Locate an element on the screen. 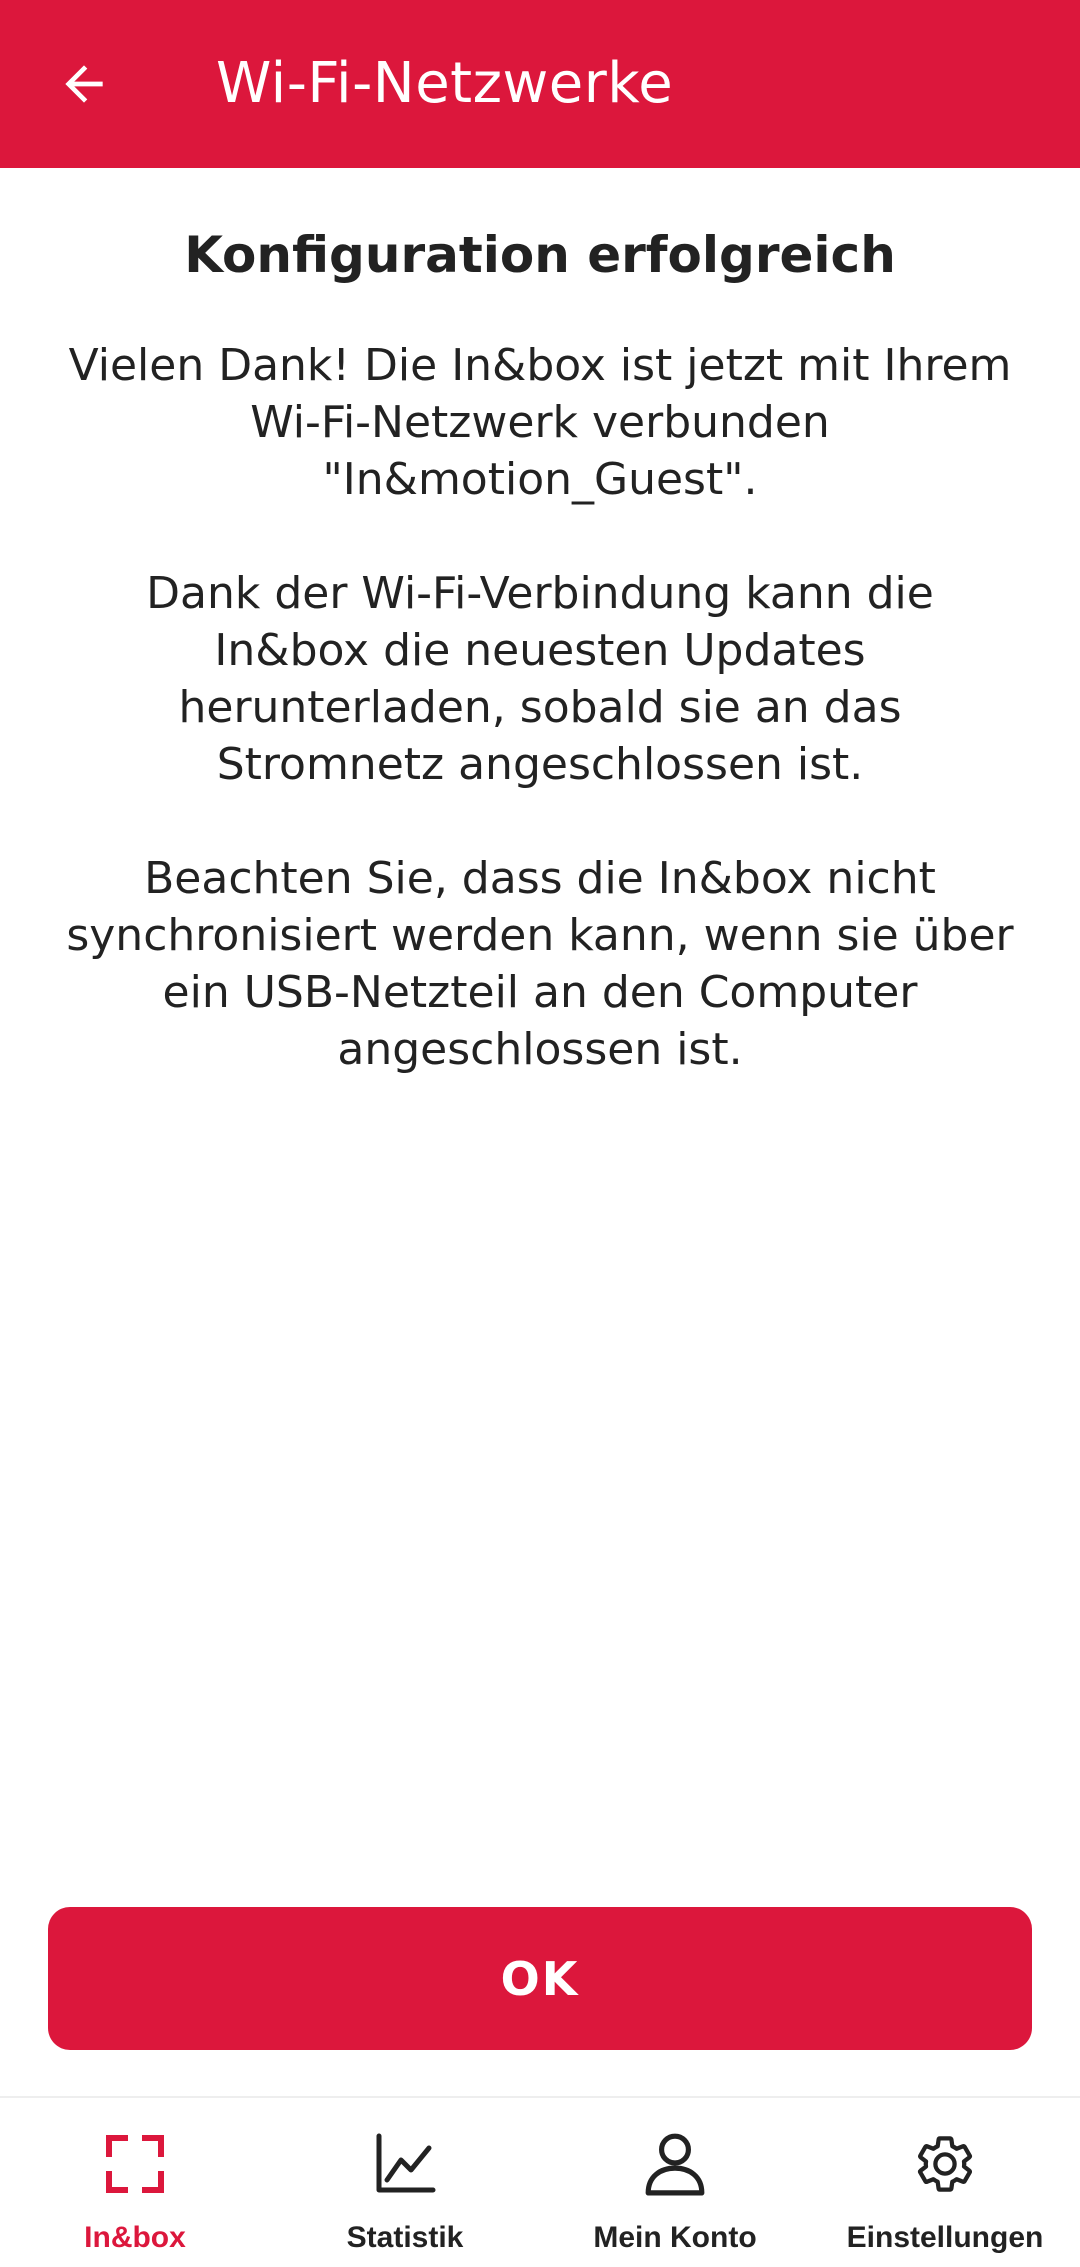 Image resolution: width=1080 pixels, height=2267 pixels. back-button is located at coordinates (84, 84).